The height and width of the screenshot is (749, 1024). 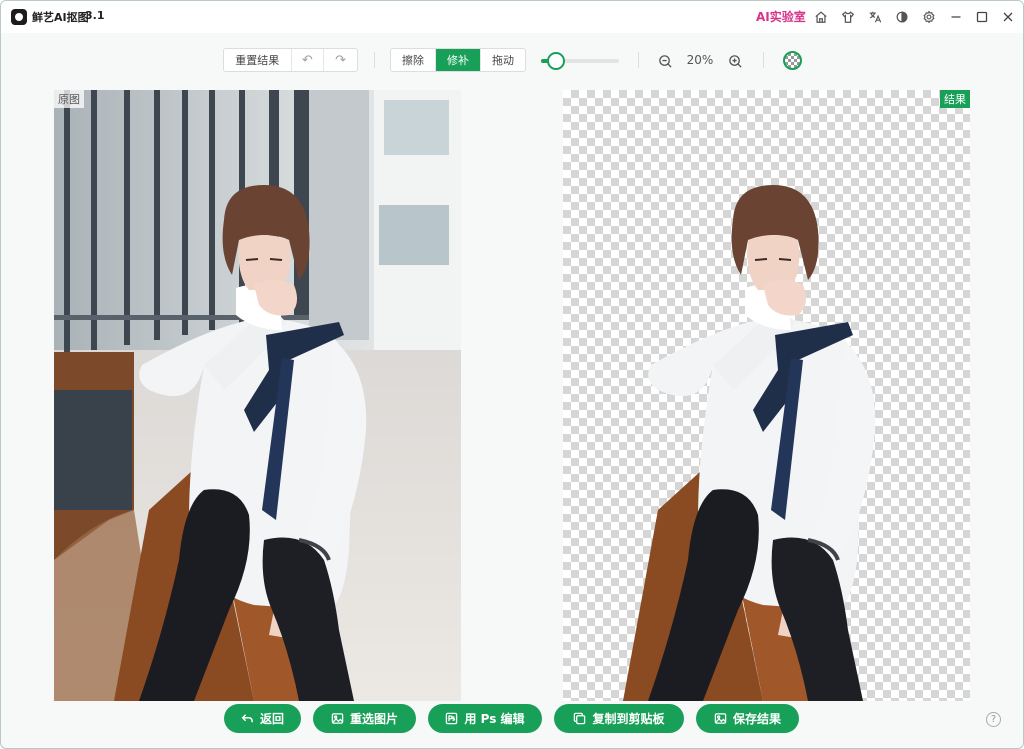 I want to click on redo-button: ↷, so click(x=340, y=60).